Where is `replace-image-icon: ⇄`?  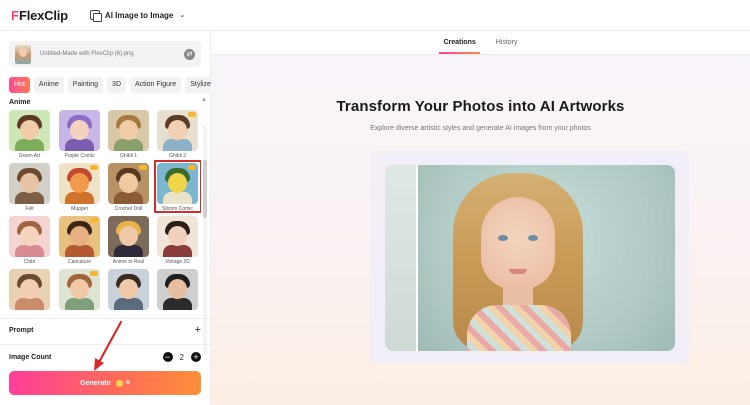 replace-image-icon: ⇄ is located at coordinates (189, 54).